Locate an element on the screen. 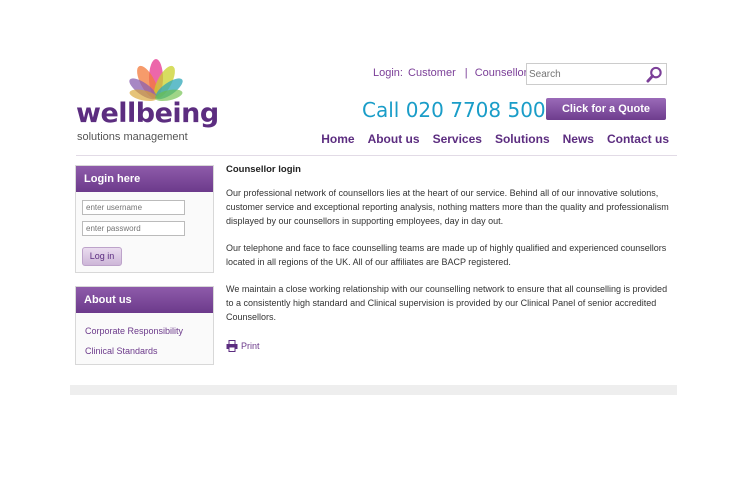 The image size is (750, 500). nav-item-about-us: About us is located at coordinates (394, 139).